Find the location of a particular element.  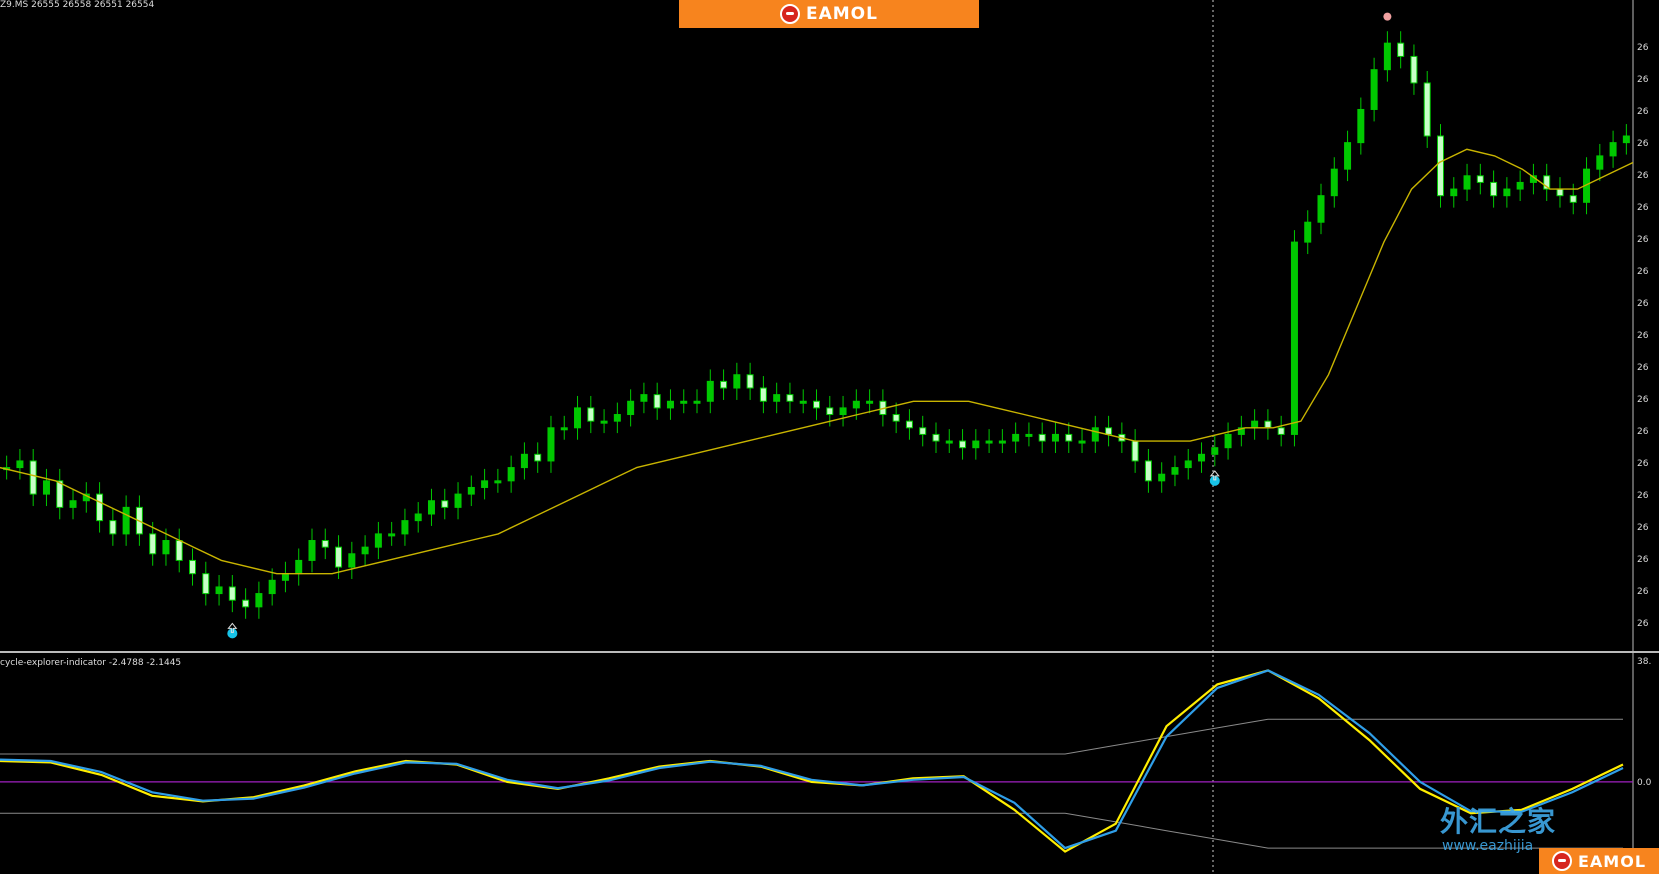

symbol-quote-header: Z9.MS 26555 26558 26551 26554 is located at coordinates (77, 5).